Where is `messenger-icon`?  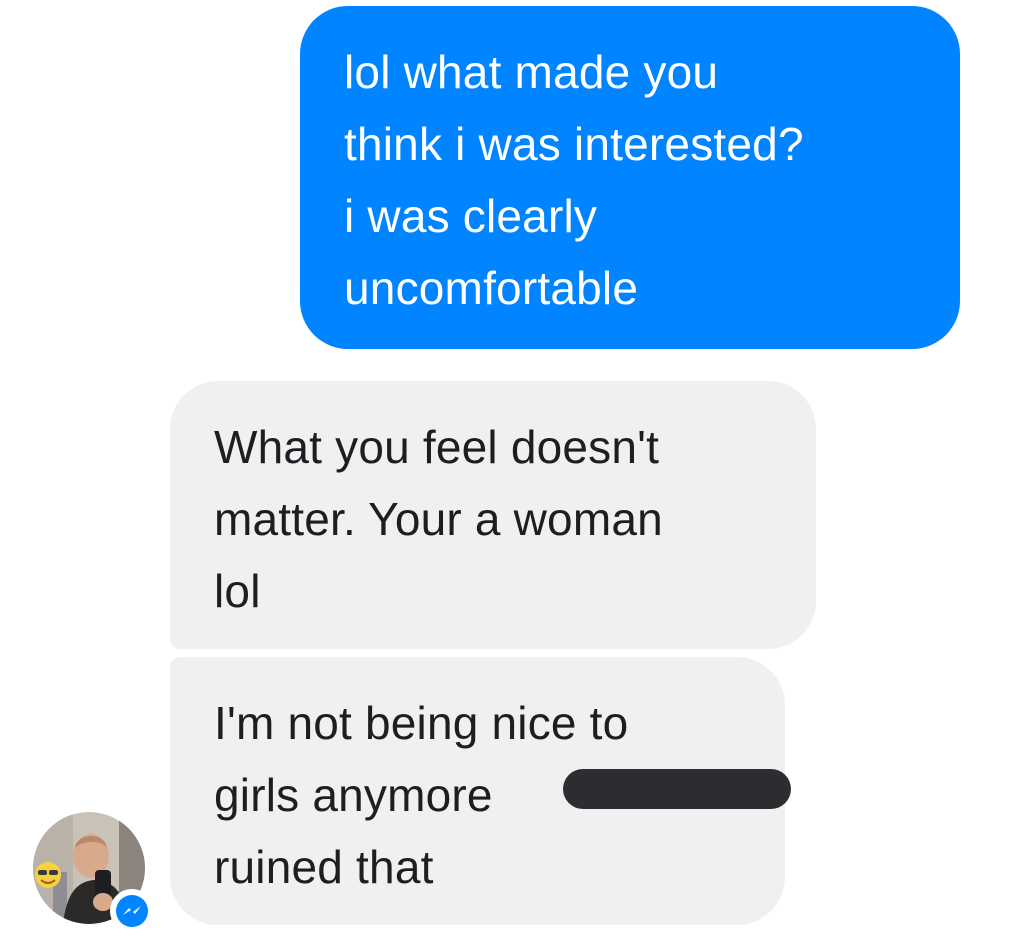
messenger-icon is located at coordinates (132, 911).